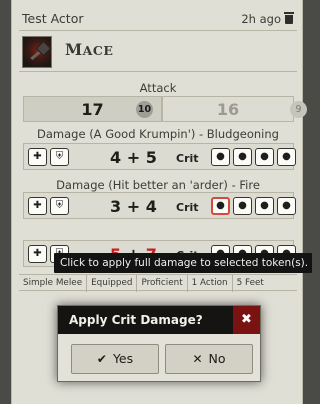 The image size is (320, 404). I want to click on damage-row: ✚ ⛨ 3 + 4 Crit ● ● ● ●, so click(159, 205).